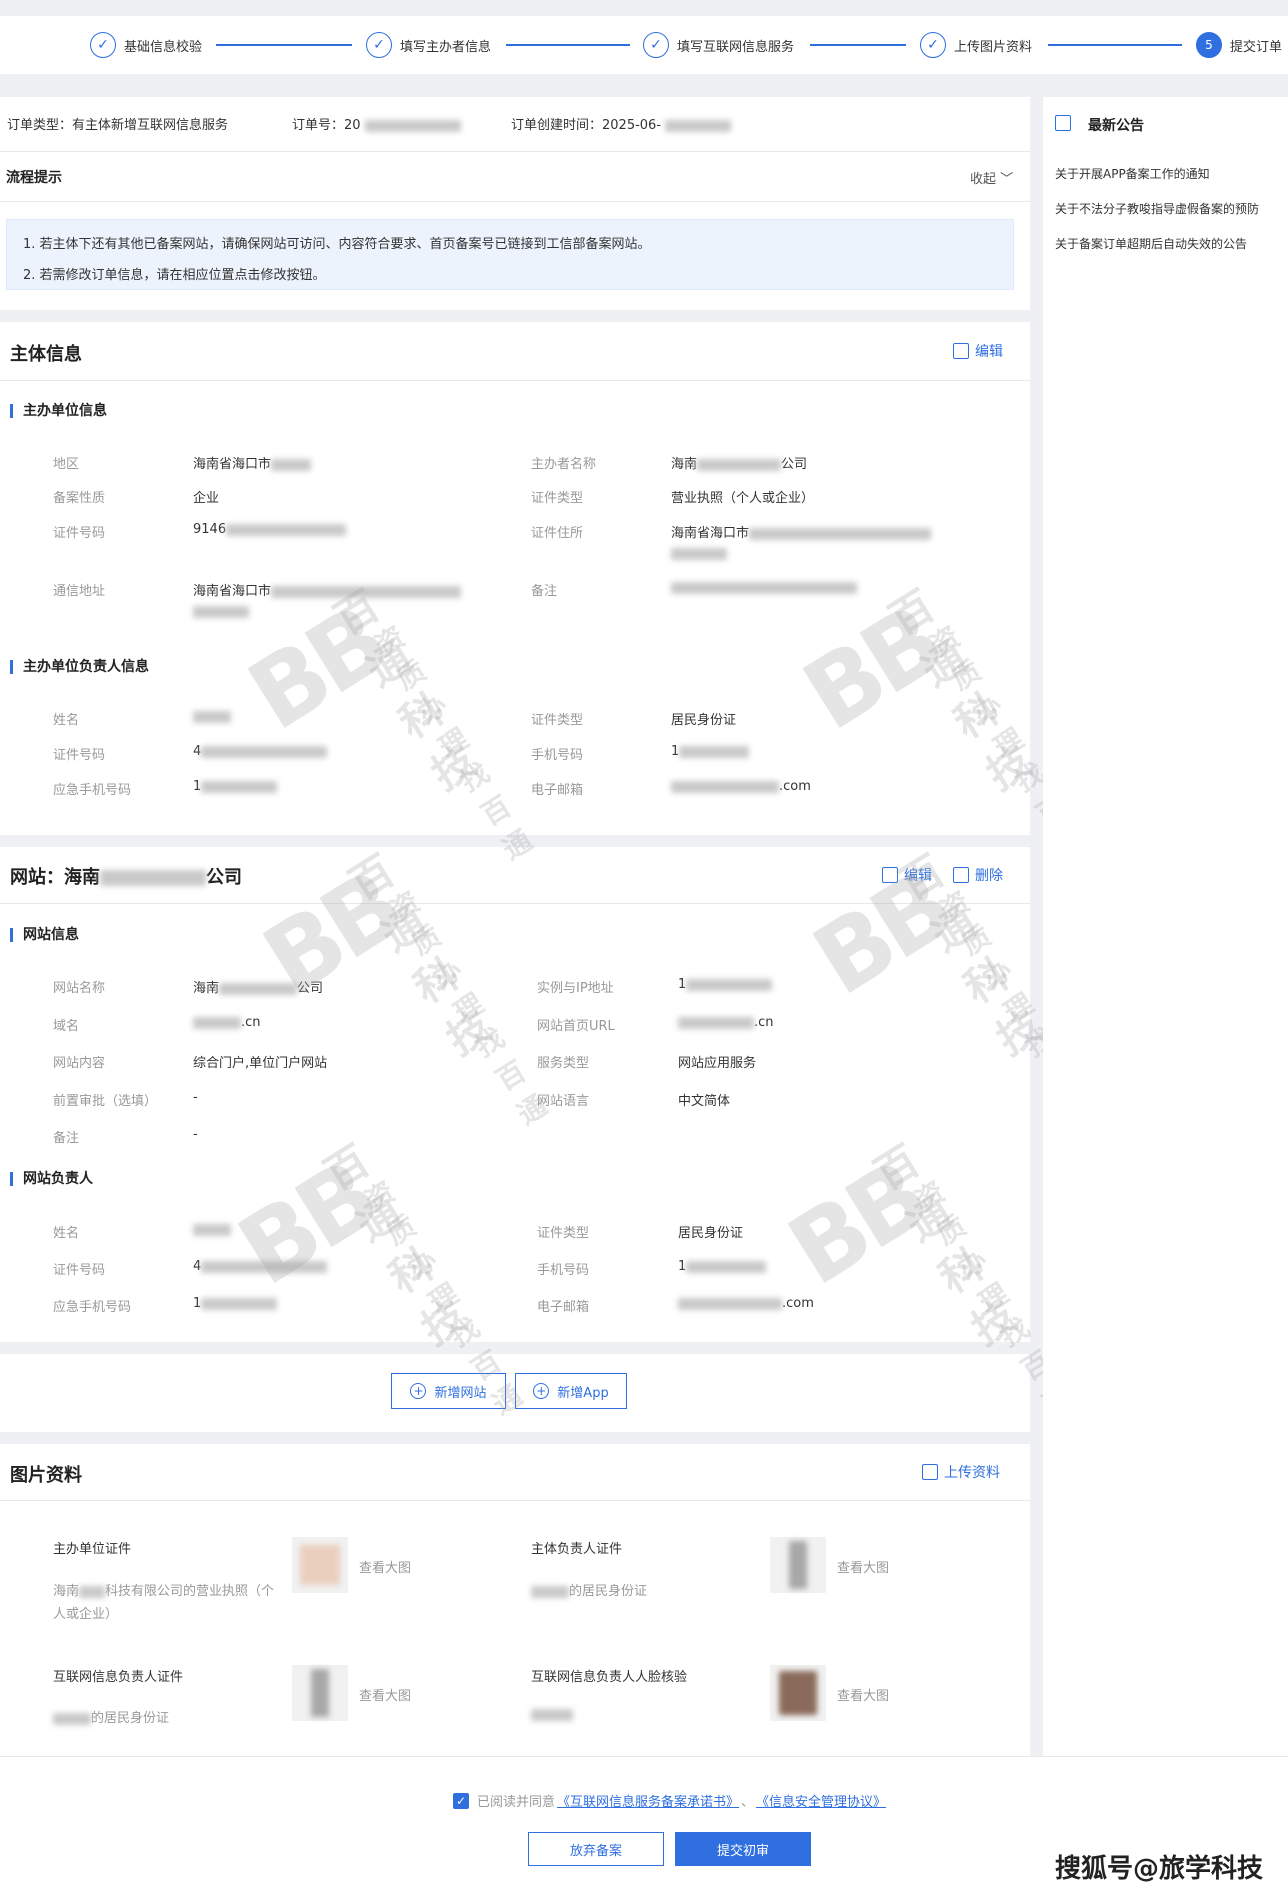  Describe the element at coordinates (746, 1303) in the screenshot. I see `owner-email-value: .com` at that location.